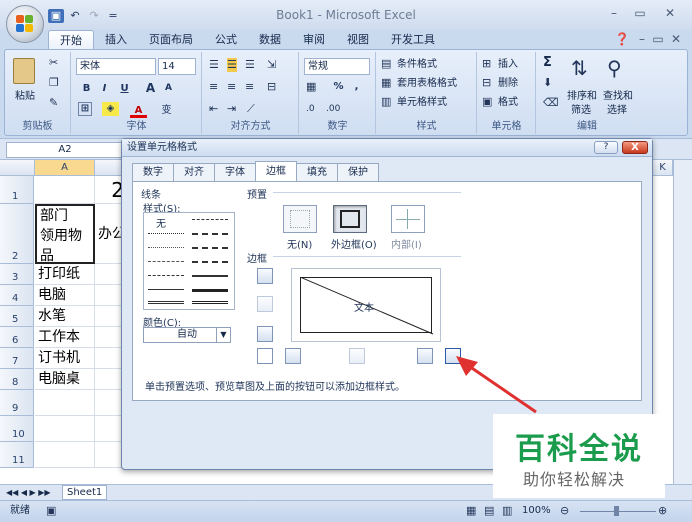 The width and height of the screenshot is (692, 522). What do you see at coordinates (56, 16) in the screenshot?
I see `save-icon: ▣` at bounding box center [56, 16].